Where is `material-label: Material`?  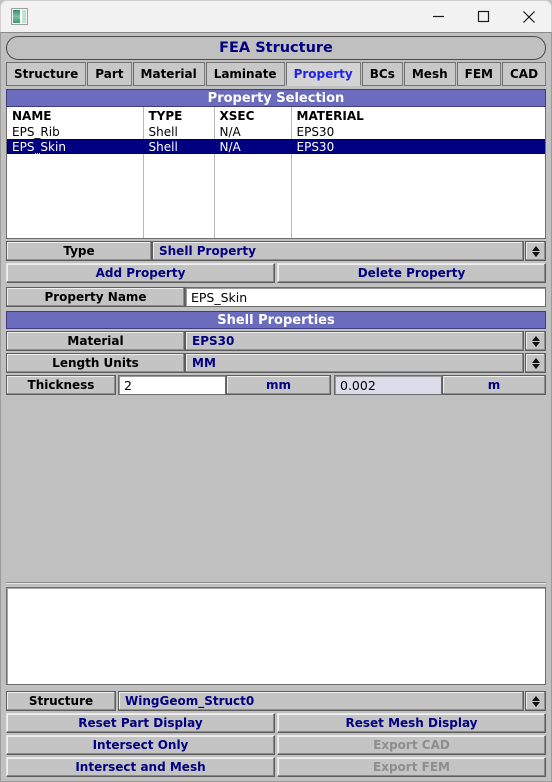 material-label: Material is located at coordinates (95, 341).